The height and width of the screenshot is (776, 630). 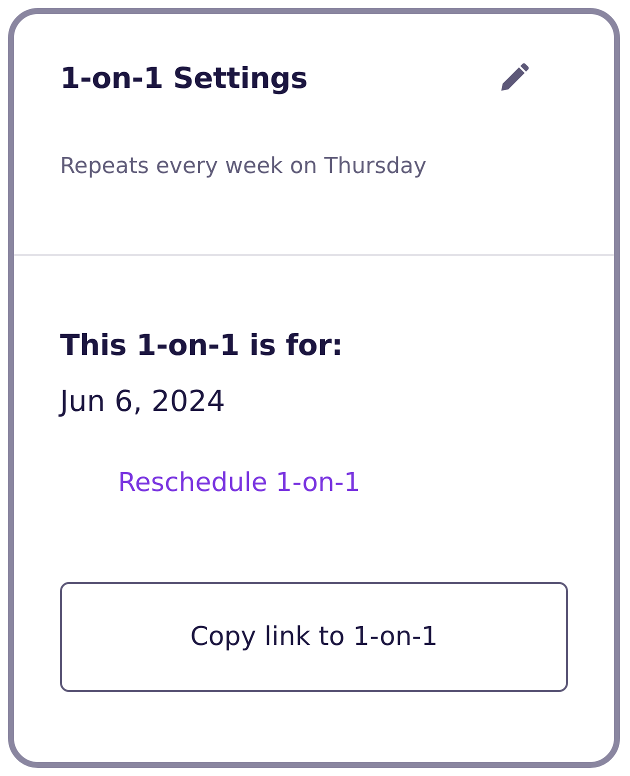 I want to click on occurrence-heading: This 1-on-1 is for:, so click(x=202, y=345).